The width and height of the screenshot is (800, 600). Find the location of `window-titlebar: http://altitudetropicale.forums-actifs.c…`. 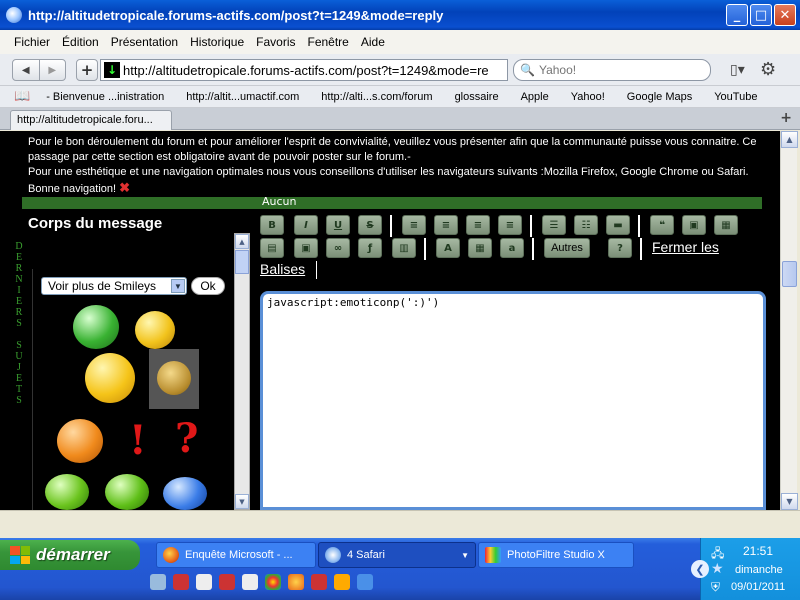

window-titlebar: http://altitudetropicale.forums-actifs.c… is located at coordinates (400, 15).